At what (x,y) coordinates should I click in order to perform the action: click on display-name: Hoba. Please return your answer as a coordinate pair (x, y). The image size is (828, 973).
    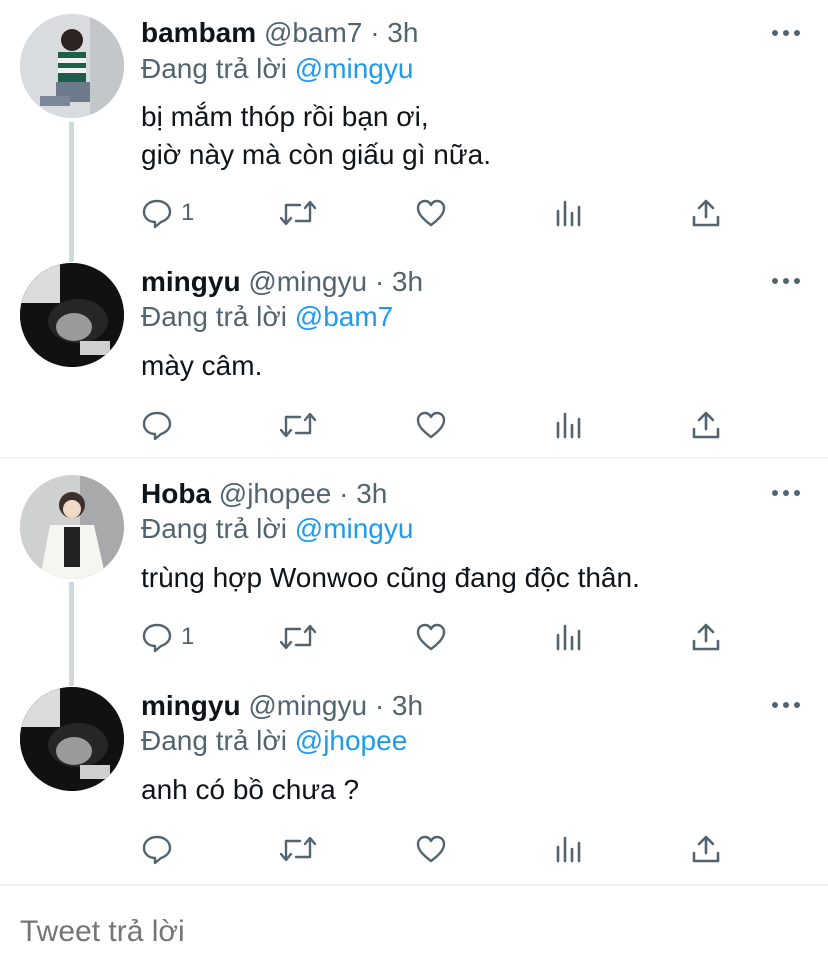
    Looking at the image, I should click on (176, 493).